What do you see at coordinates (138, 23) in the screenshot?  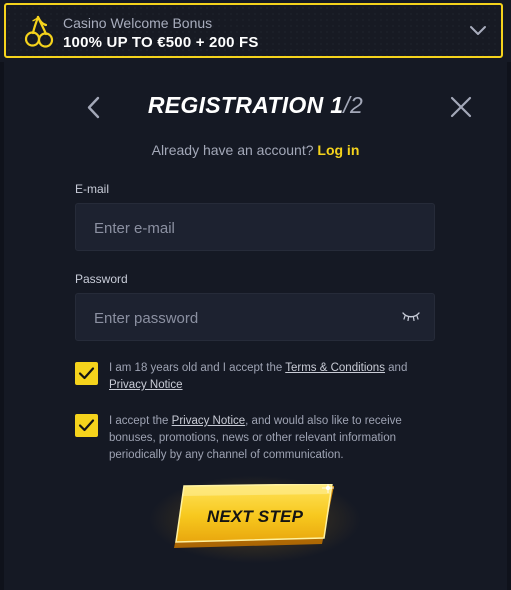 I see `bonus-subtitle: Casino Welcome Bonus` at bounding box center [138, 23].